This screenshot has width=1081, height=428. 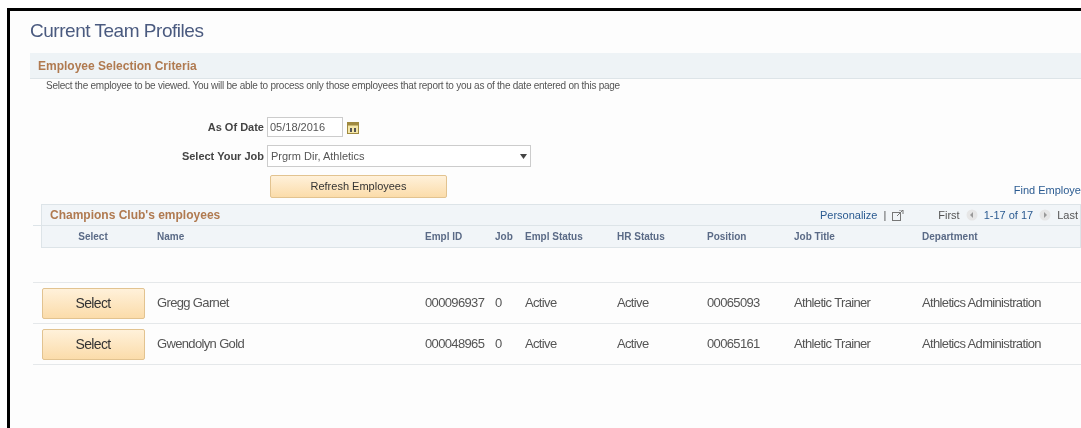 I want to click on table-cell-text: 000048965, so click(x=455, y=344).